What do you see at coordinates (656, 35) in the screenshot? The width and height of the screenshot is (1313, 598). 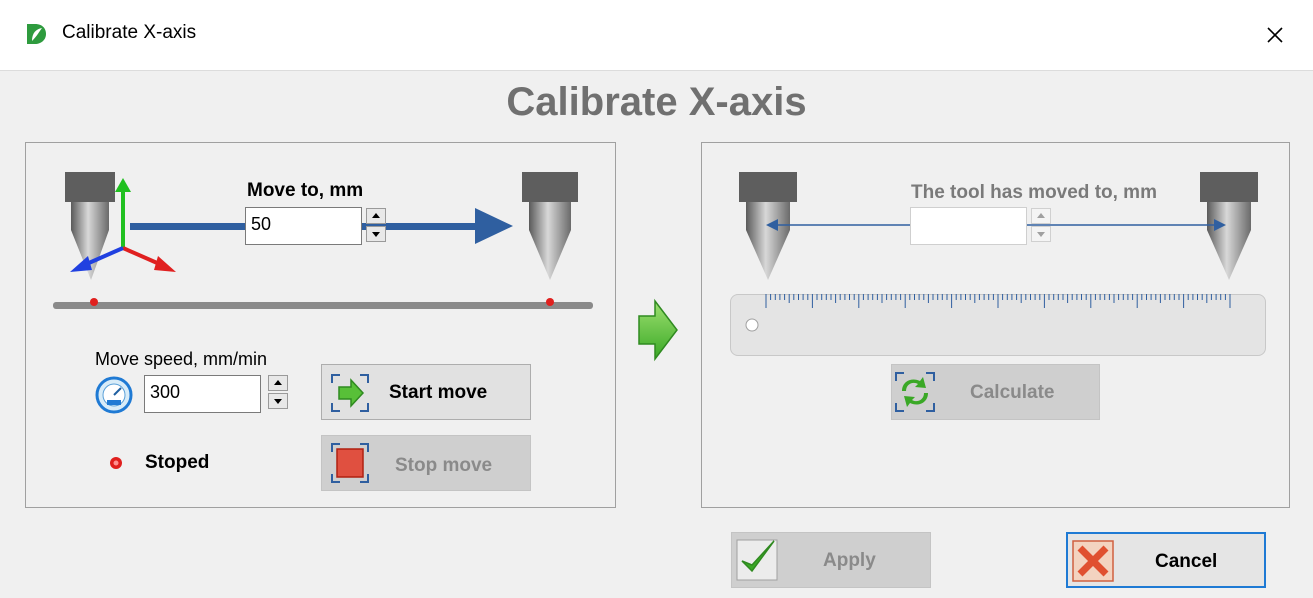 I see `title-bar: Calibrate X-axis` at bounding box center [656, 35].